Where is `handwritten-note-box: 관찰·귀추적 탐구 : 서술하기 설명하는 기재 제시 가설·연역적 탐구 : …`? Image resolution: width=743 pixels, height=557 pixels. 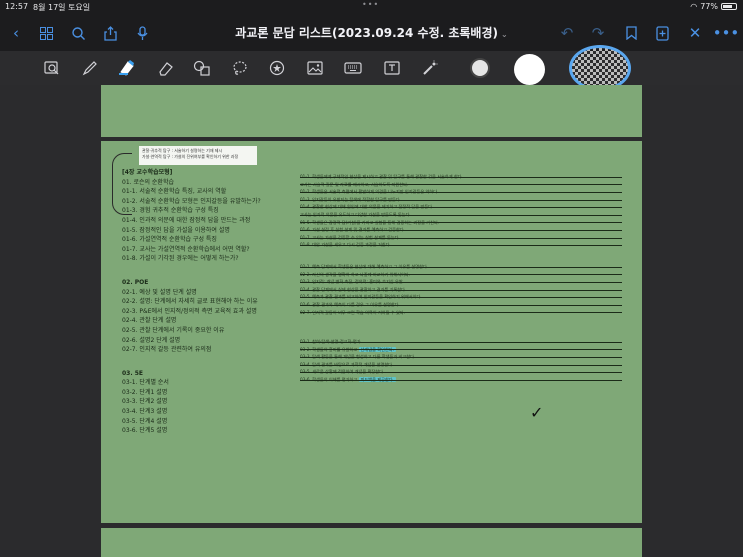 handwritten-note-box: 관찰·귀추적 탐구 : 서술하기 설명하는 기재 제시 가설·연역적 탐구 : … is located at coordinates (198, 155).